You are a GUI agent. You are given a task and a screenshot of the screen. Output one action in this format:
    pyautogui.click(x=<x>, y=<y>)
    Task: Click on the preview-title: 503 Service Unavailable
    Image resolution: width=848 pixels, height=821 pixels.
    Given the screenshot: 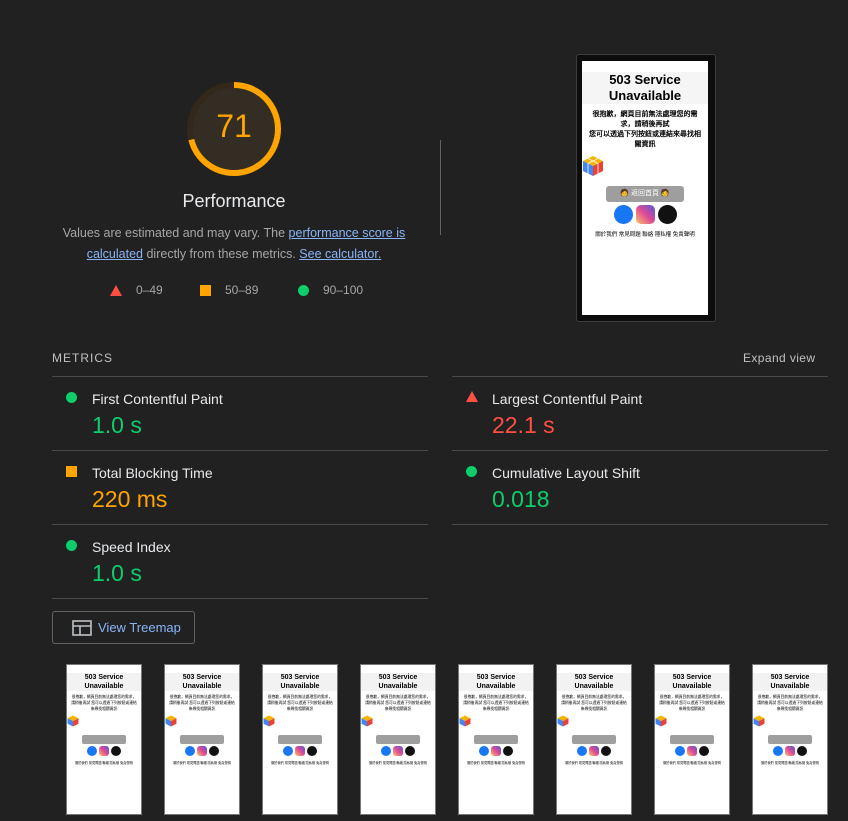 What is the action you would take?
    pyautogui.click(x=645, y=88)
    